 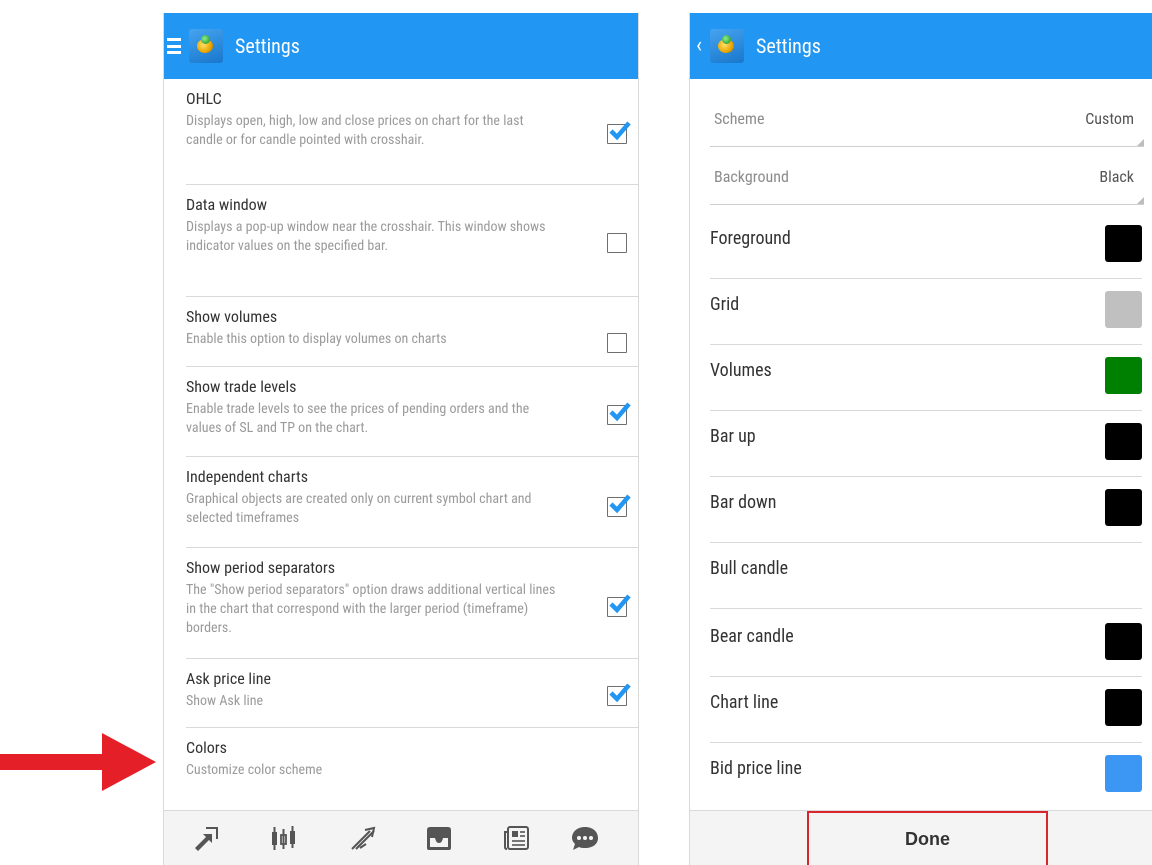 I want to click on setting-title: Colors, so click(x=206, y=747).